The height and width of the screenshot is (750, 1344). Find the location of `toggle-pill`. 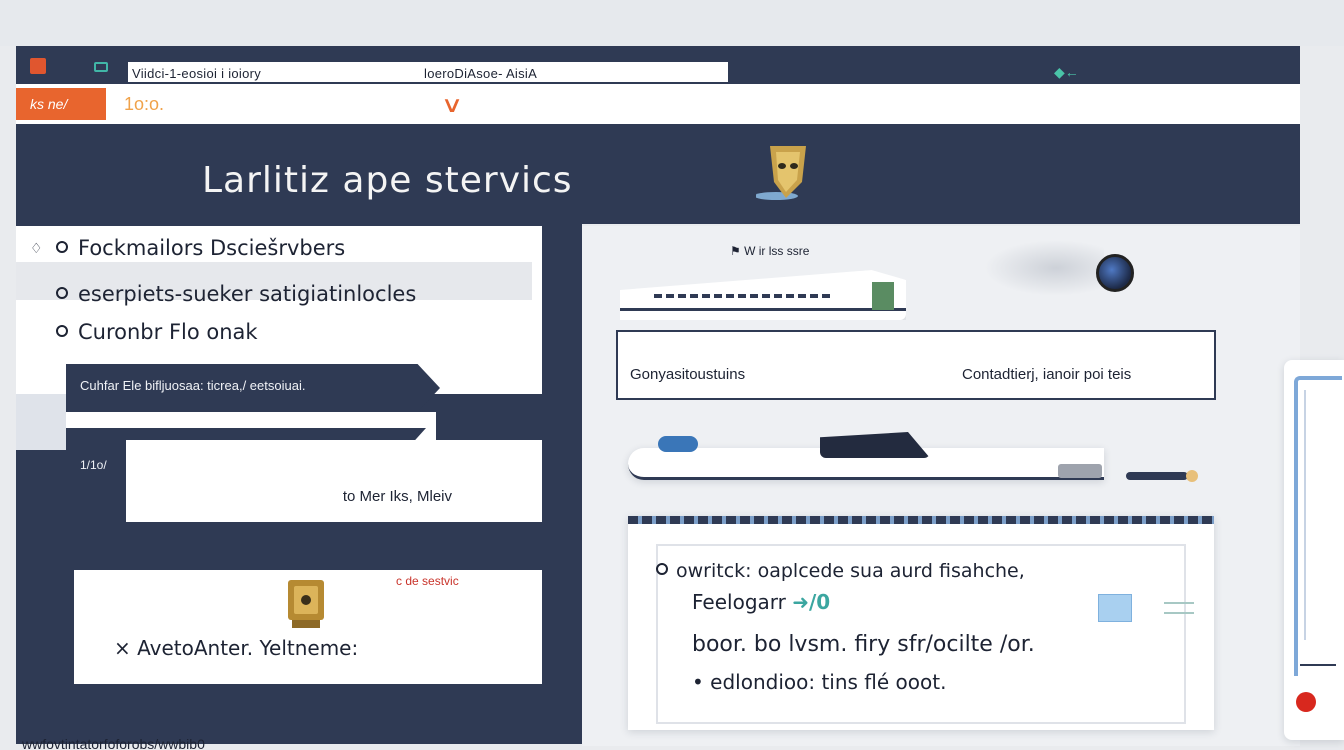

toggle-pill is located at coordinates (875, 445).